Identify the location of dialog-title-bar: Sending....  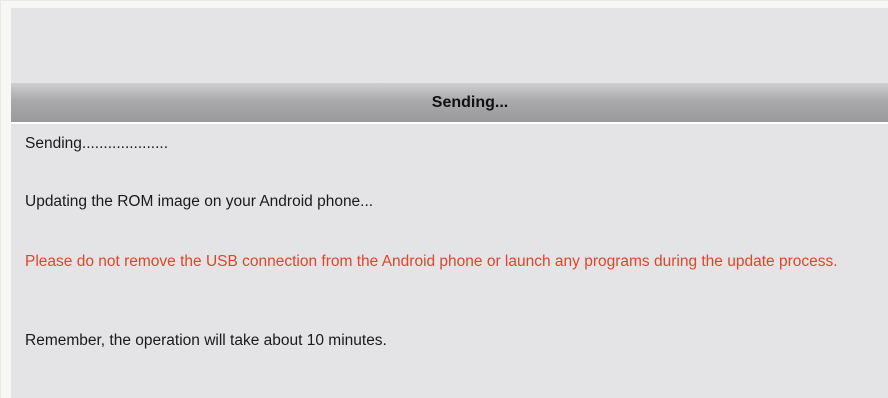
(449, 103).